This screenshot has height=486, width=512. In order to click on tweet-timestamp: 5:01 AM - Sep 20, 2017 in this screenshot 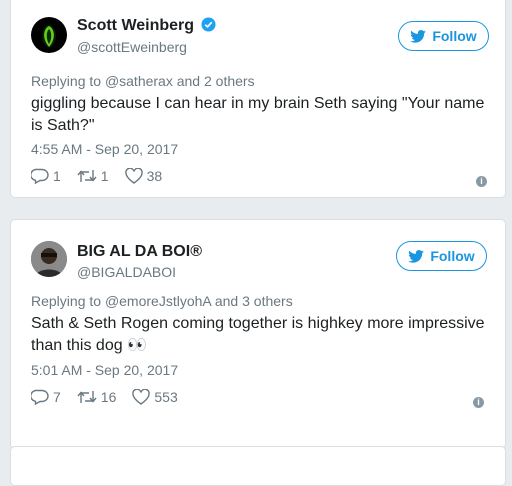, I will do `click(104, 370)`.